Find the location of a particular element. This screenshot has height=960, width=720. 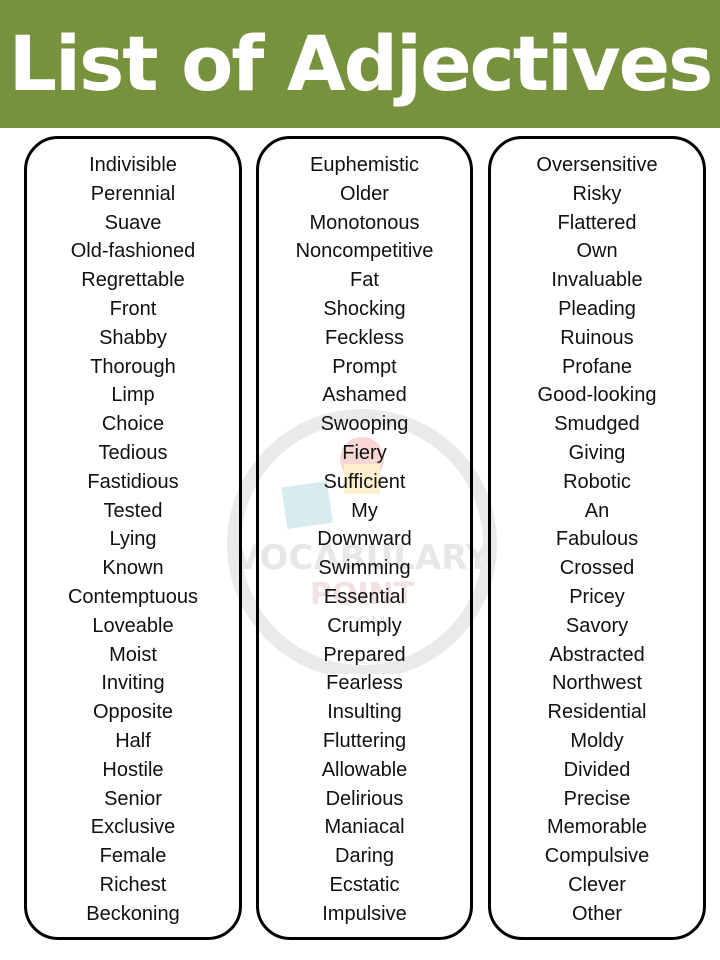

adjective-item: Memorable is located at coordinates (597, 827).